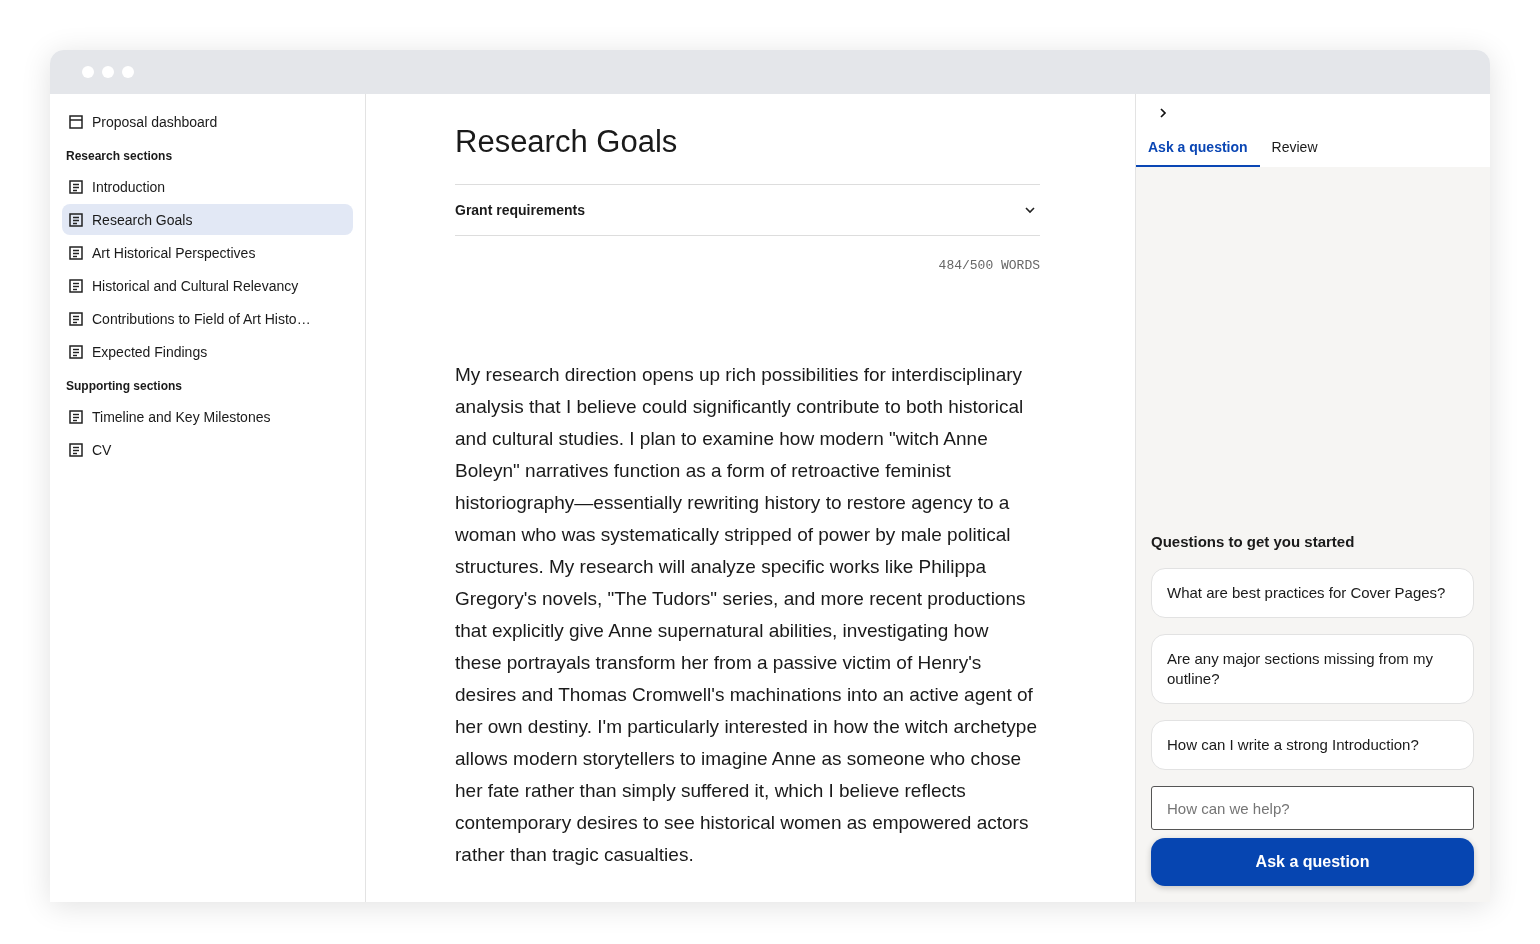  What do you see at coordinates (207, 449) in the screenshot?
I see `sidebar-item: CV` at bounding box center [207, 449].